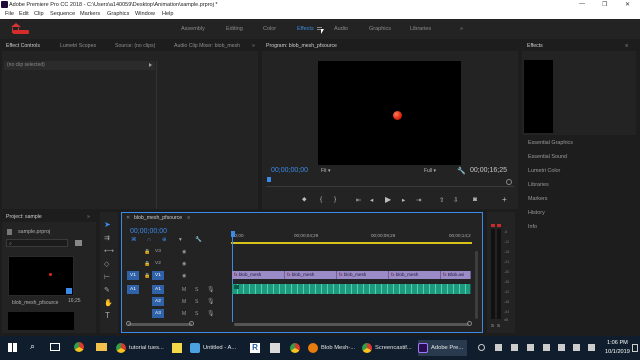 Image resolution: width=640 pixels, height=360 pixels. I want to click on task-view-icon, so click(55, 347).